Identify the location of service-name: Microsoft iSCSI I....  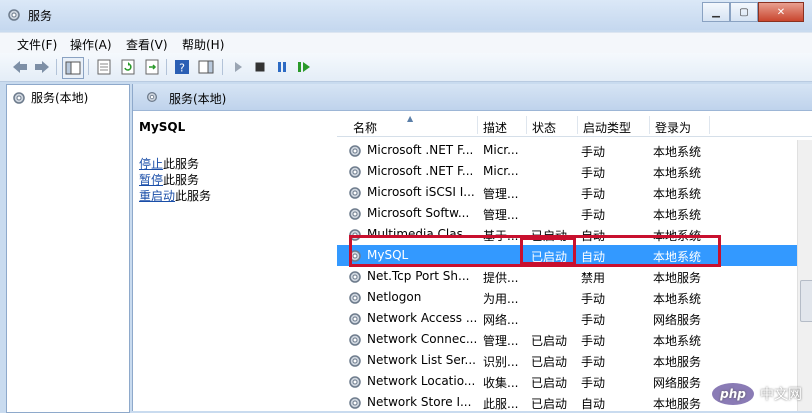
(421, 192).